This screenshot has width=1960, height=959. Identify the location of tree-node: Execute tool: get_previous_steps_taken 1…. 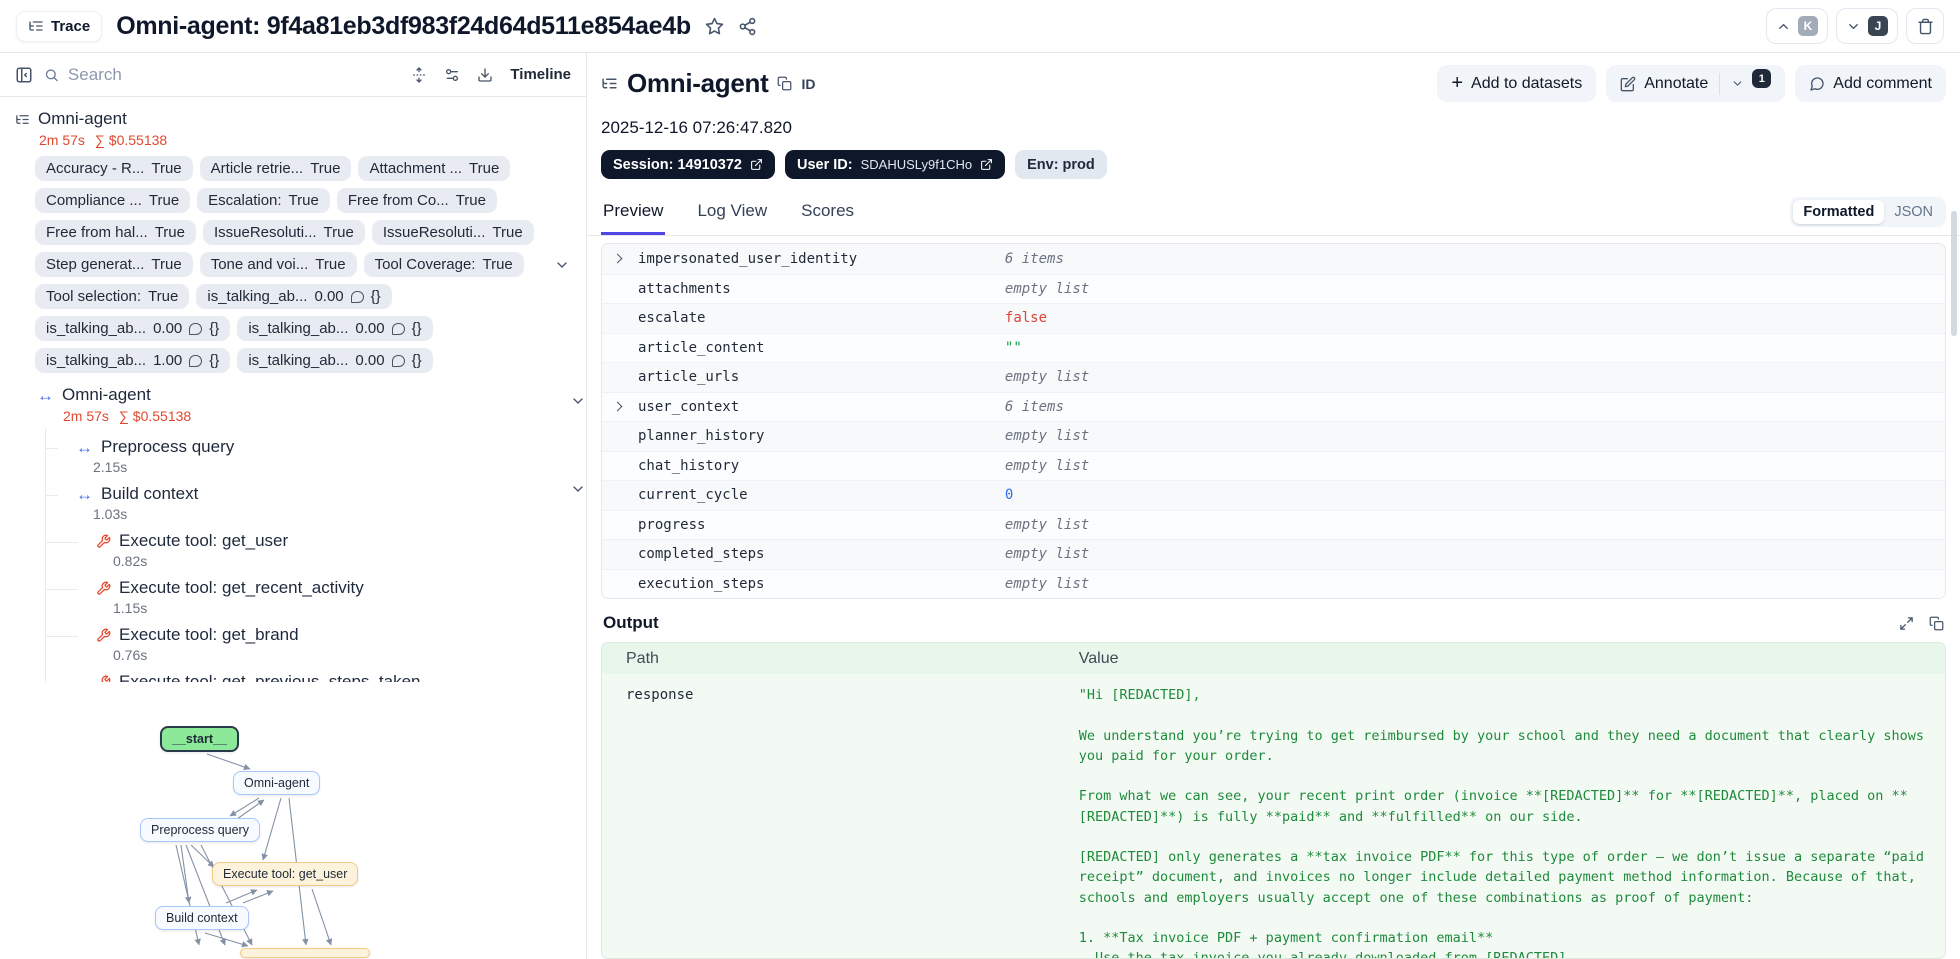
(316, 672).